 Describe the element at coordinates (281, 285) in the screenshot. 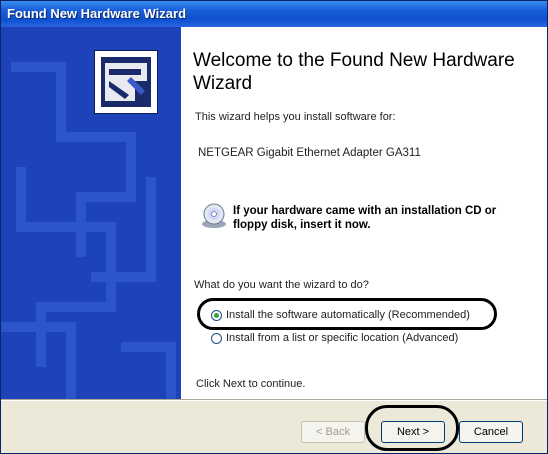

I see `question-text: What do you want the wizard to do?` at that location.